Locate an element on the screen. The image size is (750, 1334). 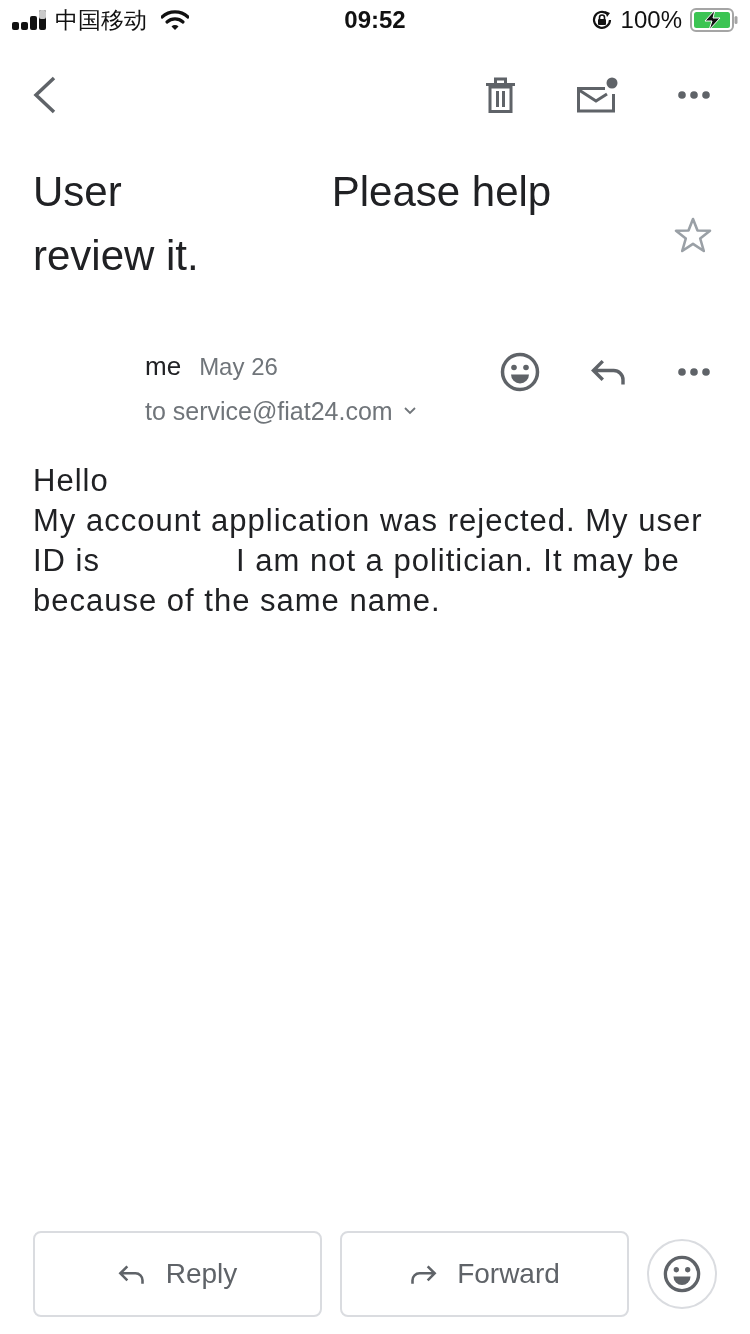
envelope-icon is located at coordinates (597, 95).